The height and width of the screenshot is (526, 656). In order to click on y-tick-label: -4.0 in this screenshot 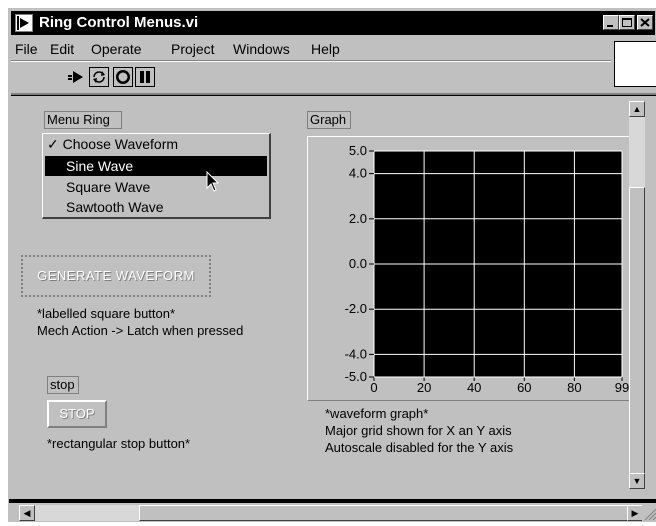, I will do `click(356, 353)`.